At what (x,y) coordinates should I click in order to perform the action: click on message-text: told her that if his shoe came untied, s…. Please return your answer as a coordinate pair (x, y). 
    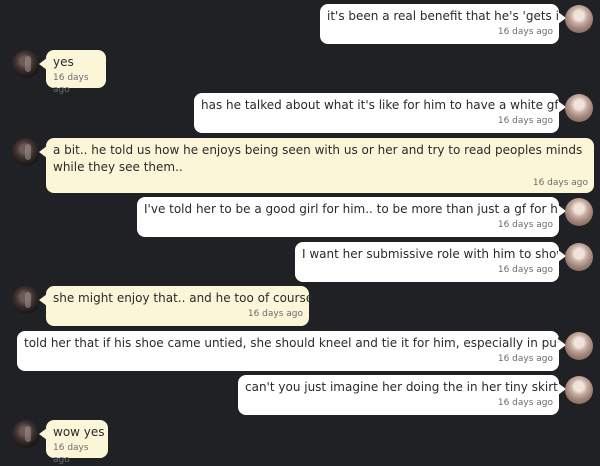
    Looking at the image, I should click on (301, 343).